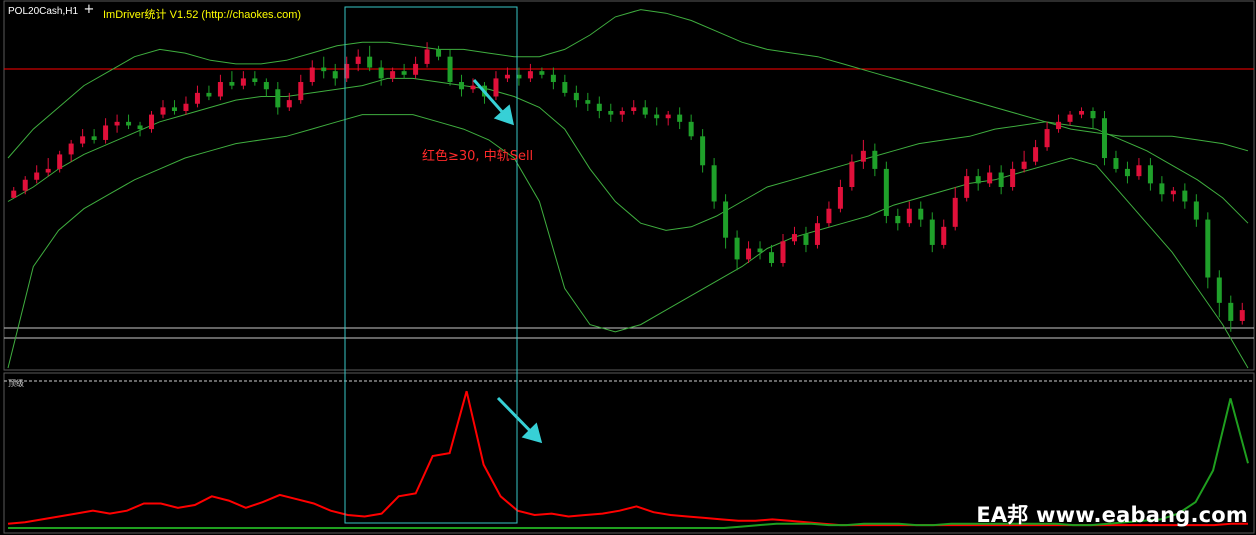 The image size is (1256, 535). What do you see at coordinates (89, 10) in the screenshot?
I see `add-icon: +` at bounding box center [89, 10].